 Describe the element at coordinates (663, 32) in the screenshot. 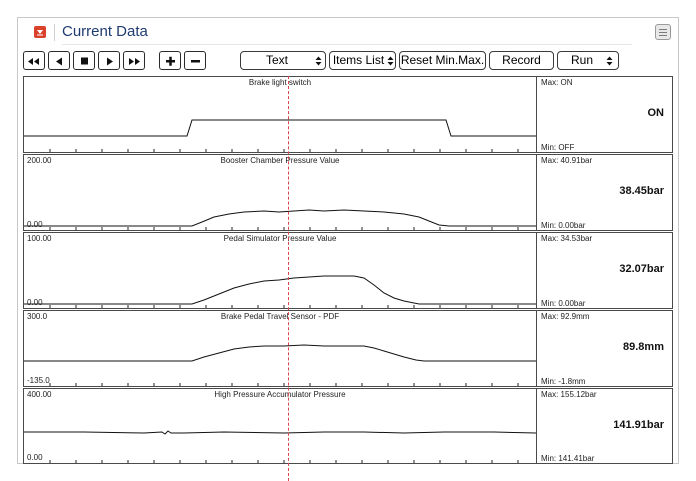

I see `menu-icon` at that location.